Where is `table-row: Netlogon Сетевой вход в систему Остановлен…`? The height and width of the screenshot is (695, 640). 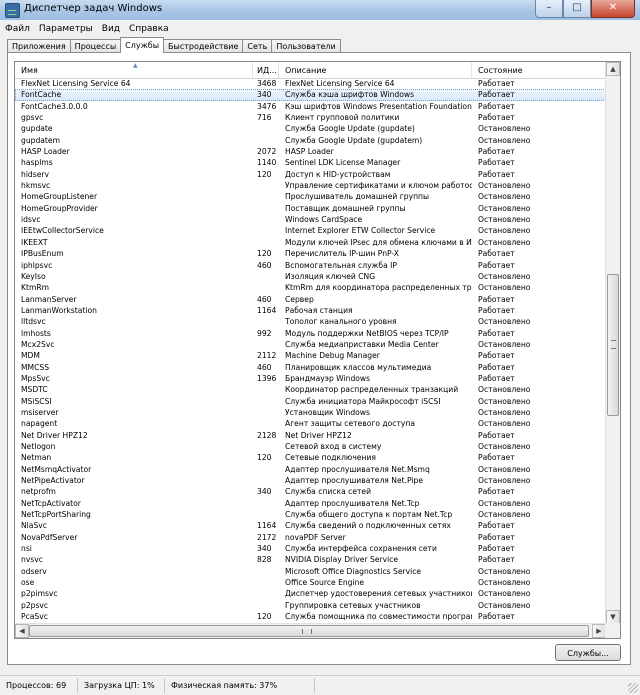 table-row: Netlogon Сетевой вход в систему Остановлен… is located at coordinates (310, 446).